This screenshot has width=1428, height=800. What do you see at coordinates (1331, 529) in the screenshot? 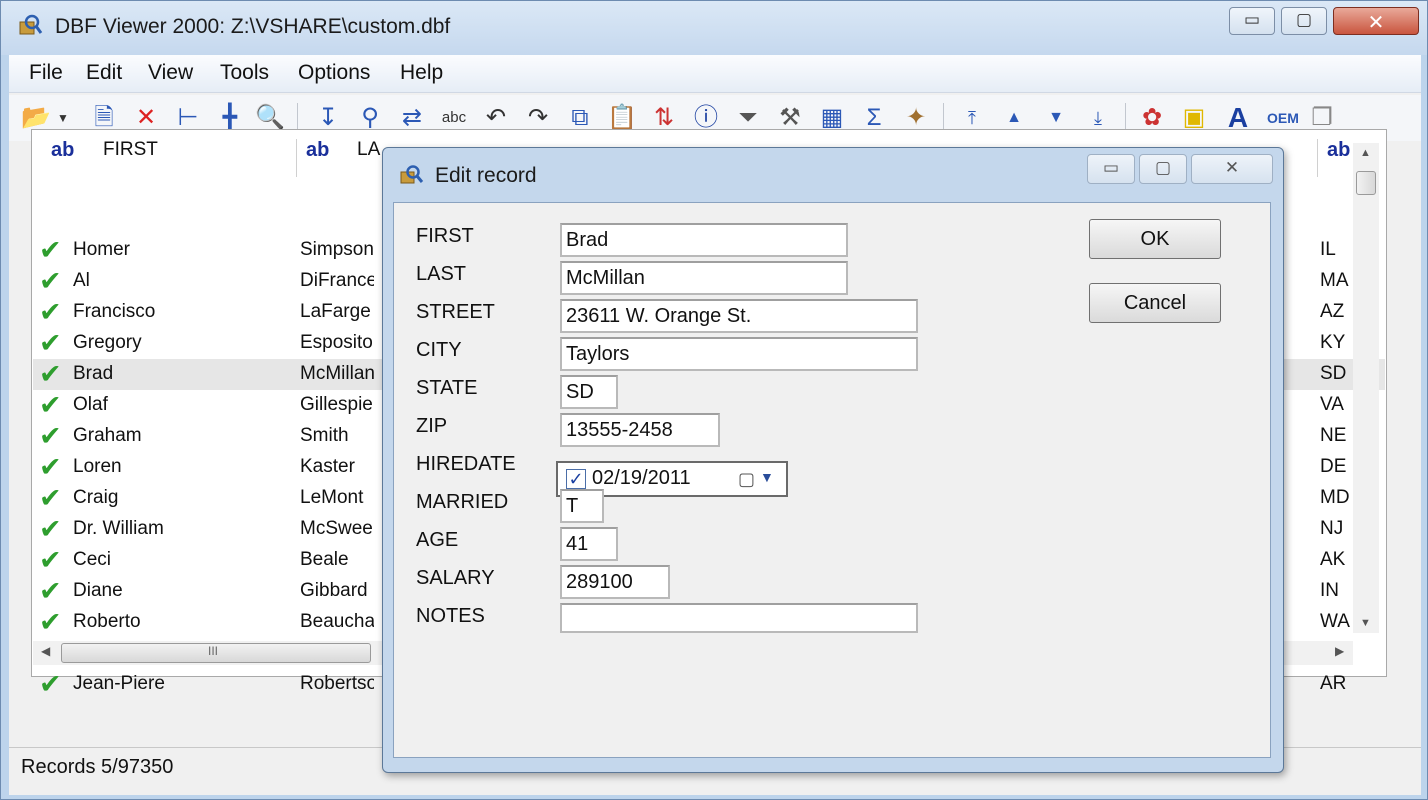
I see `cell-state: NJ` at bounding box center [1331, 529].